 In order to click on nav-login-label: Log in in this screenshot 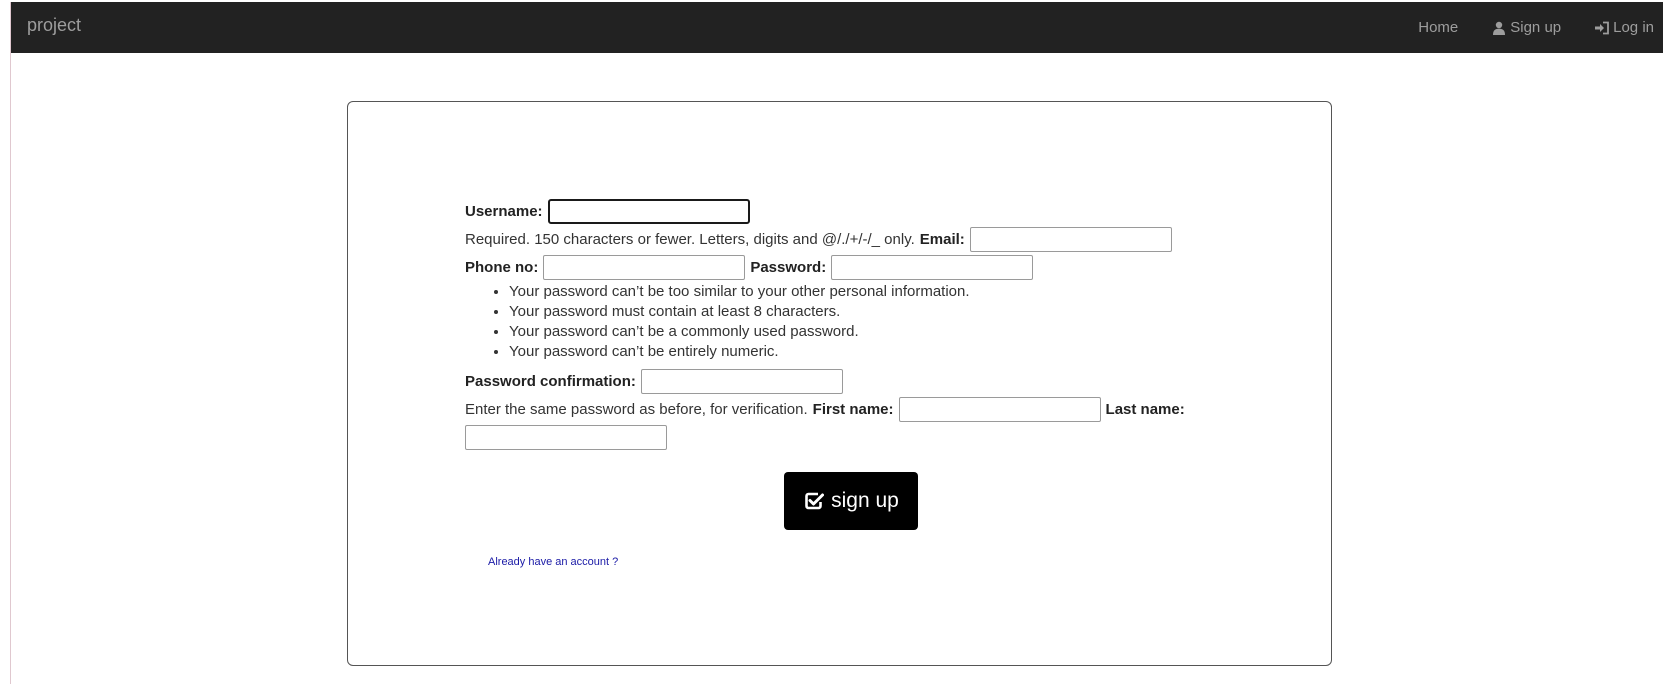, I will do `click(1633, 27)`.